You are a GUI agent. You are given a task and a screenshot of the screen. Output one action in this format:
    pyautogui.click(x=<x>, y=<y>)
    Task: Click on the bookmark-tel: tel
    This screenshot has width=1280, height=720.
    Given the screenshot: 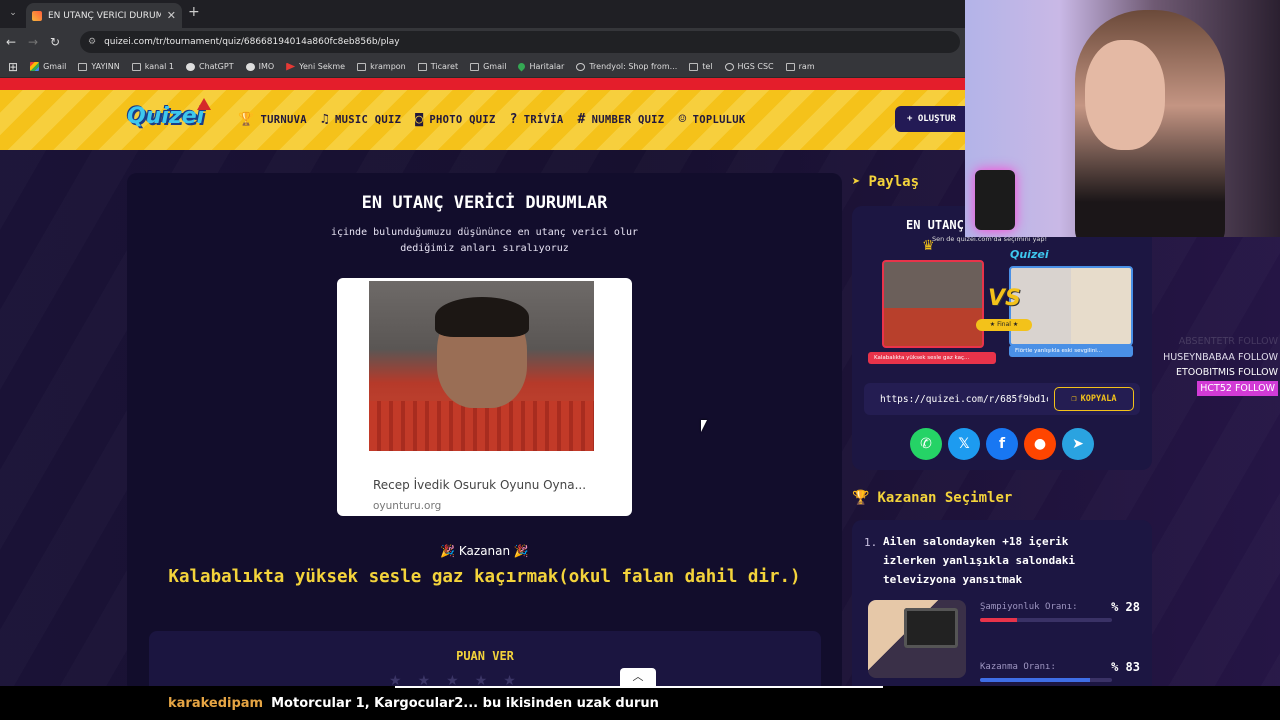 What is the action you would take?
    pyautogui.click(x=701, y=66)
    